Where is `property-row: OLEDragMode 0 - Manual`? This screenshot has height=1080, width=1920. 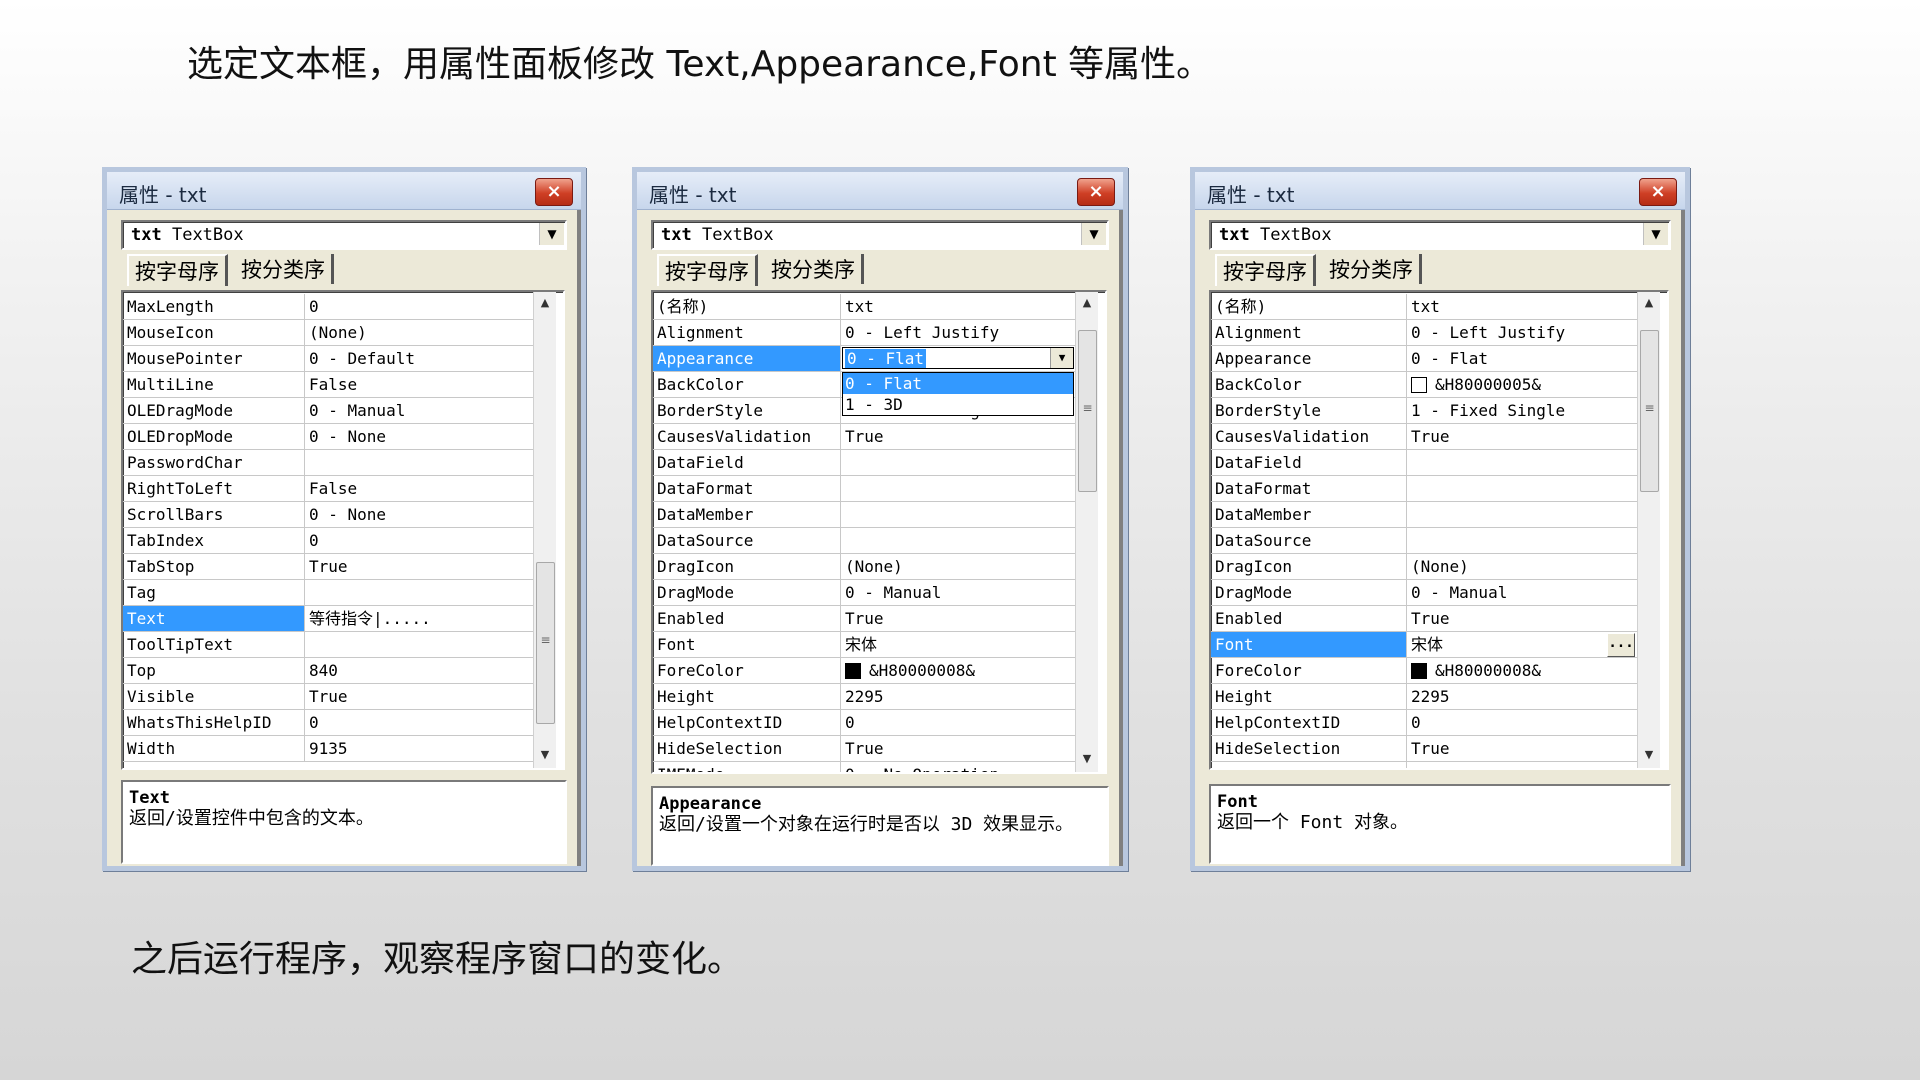
property-row: OLEDragMode 0 - Manual is located at coordinates (328, 411).